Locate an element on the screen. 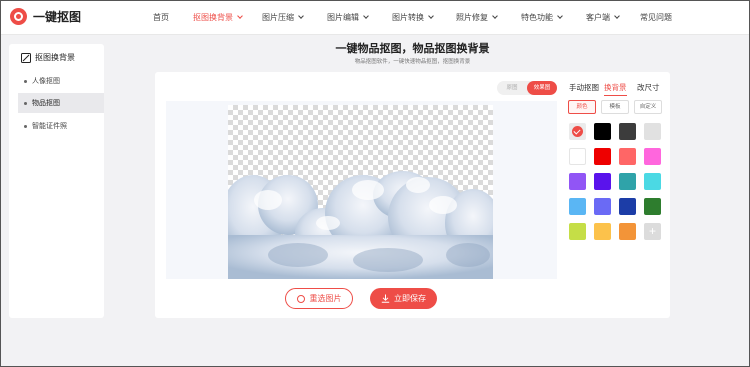 This screenshot has height=367, width=750. nav-faq: 常见问题 is located at coordinates (656, 17).